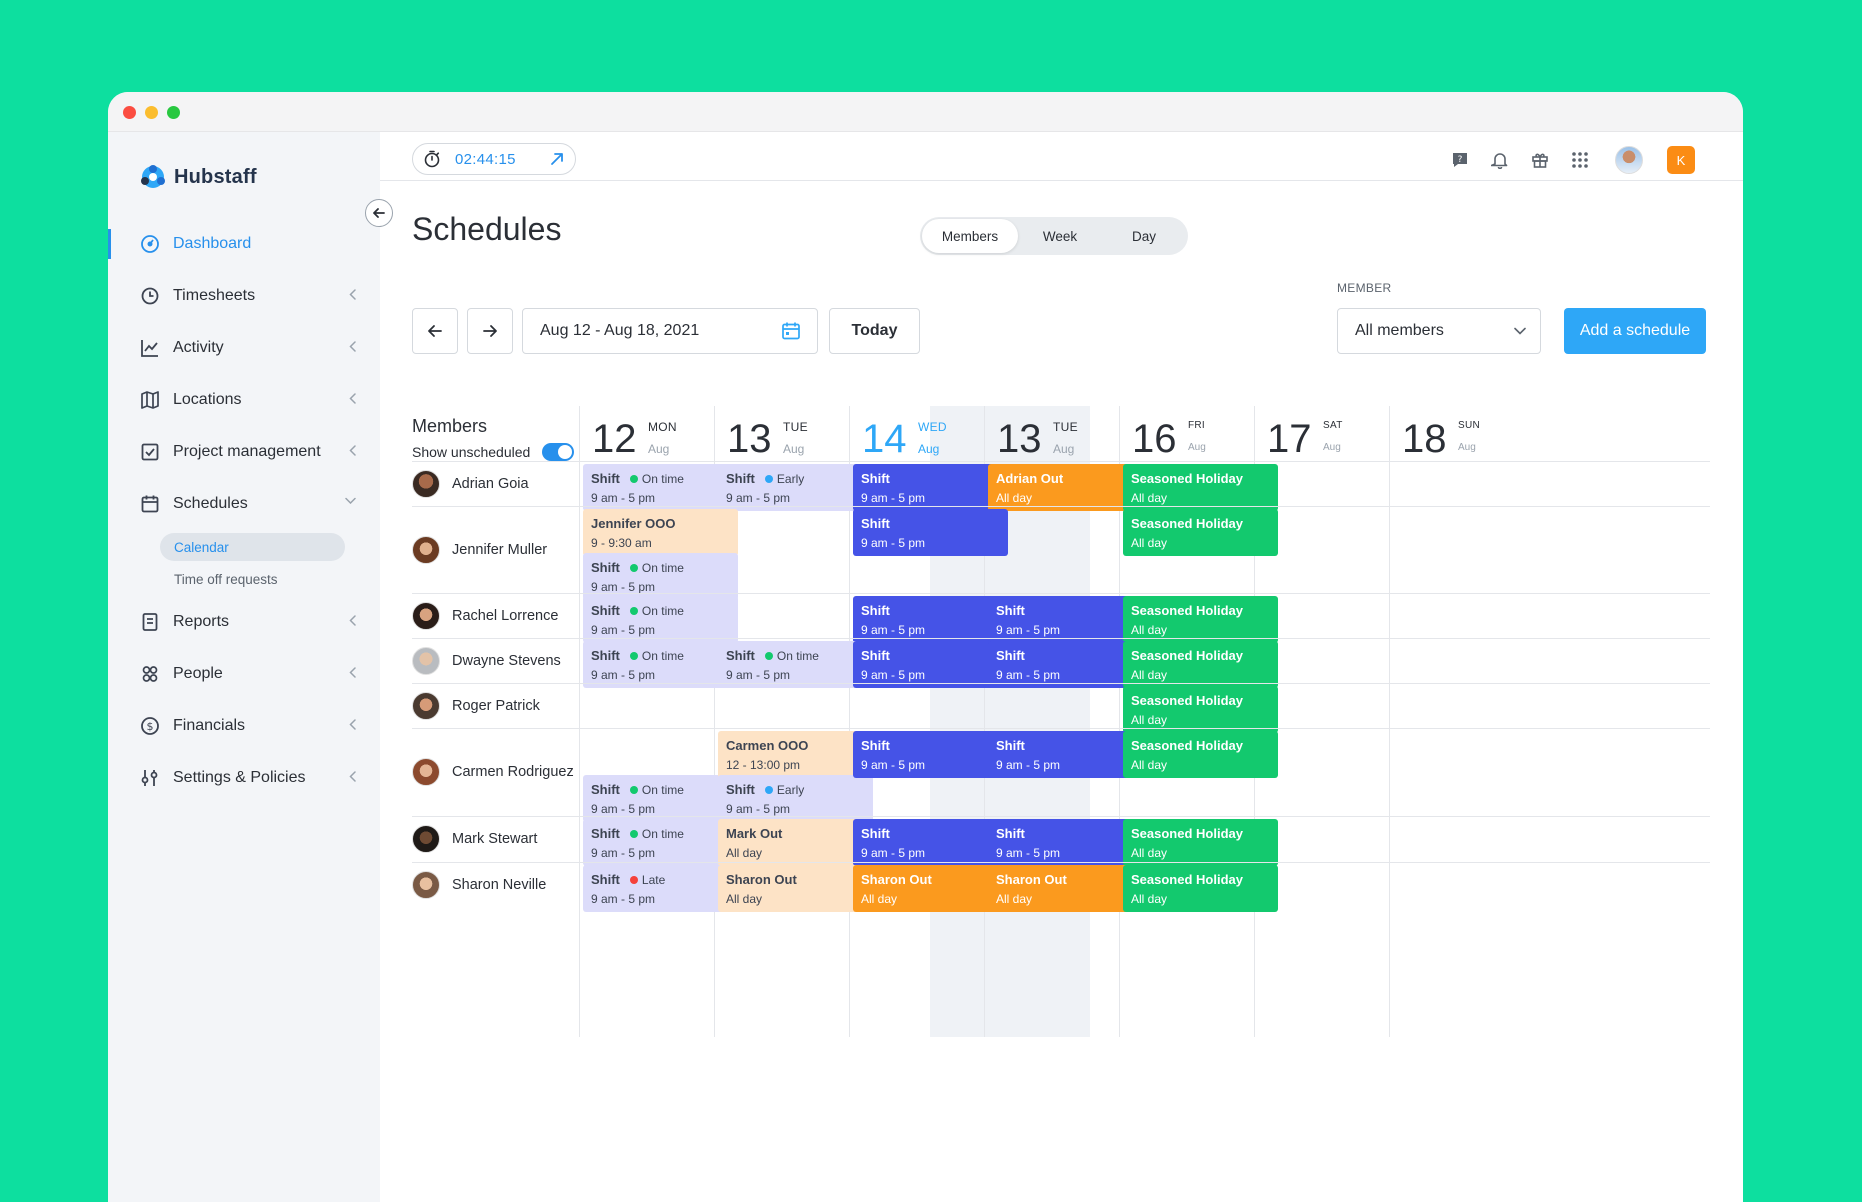 The image size is (1862, 1202). What do you see at coordinates (244, 452) in the screenshot?
I see `sidebar-item-project-management: Project management` at bounding box center [244, 452].